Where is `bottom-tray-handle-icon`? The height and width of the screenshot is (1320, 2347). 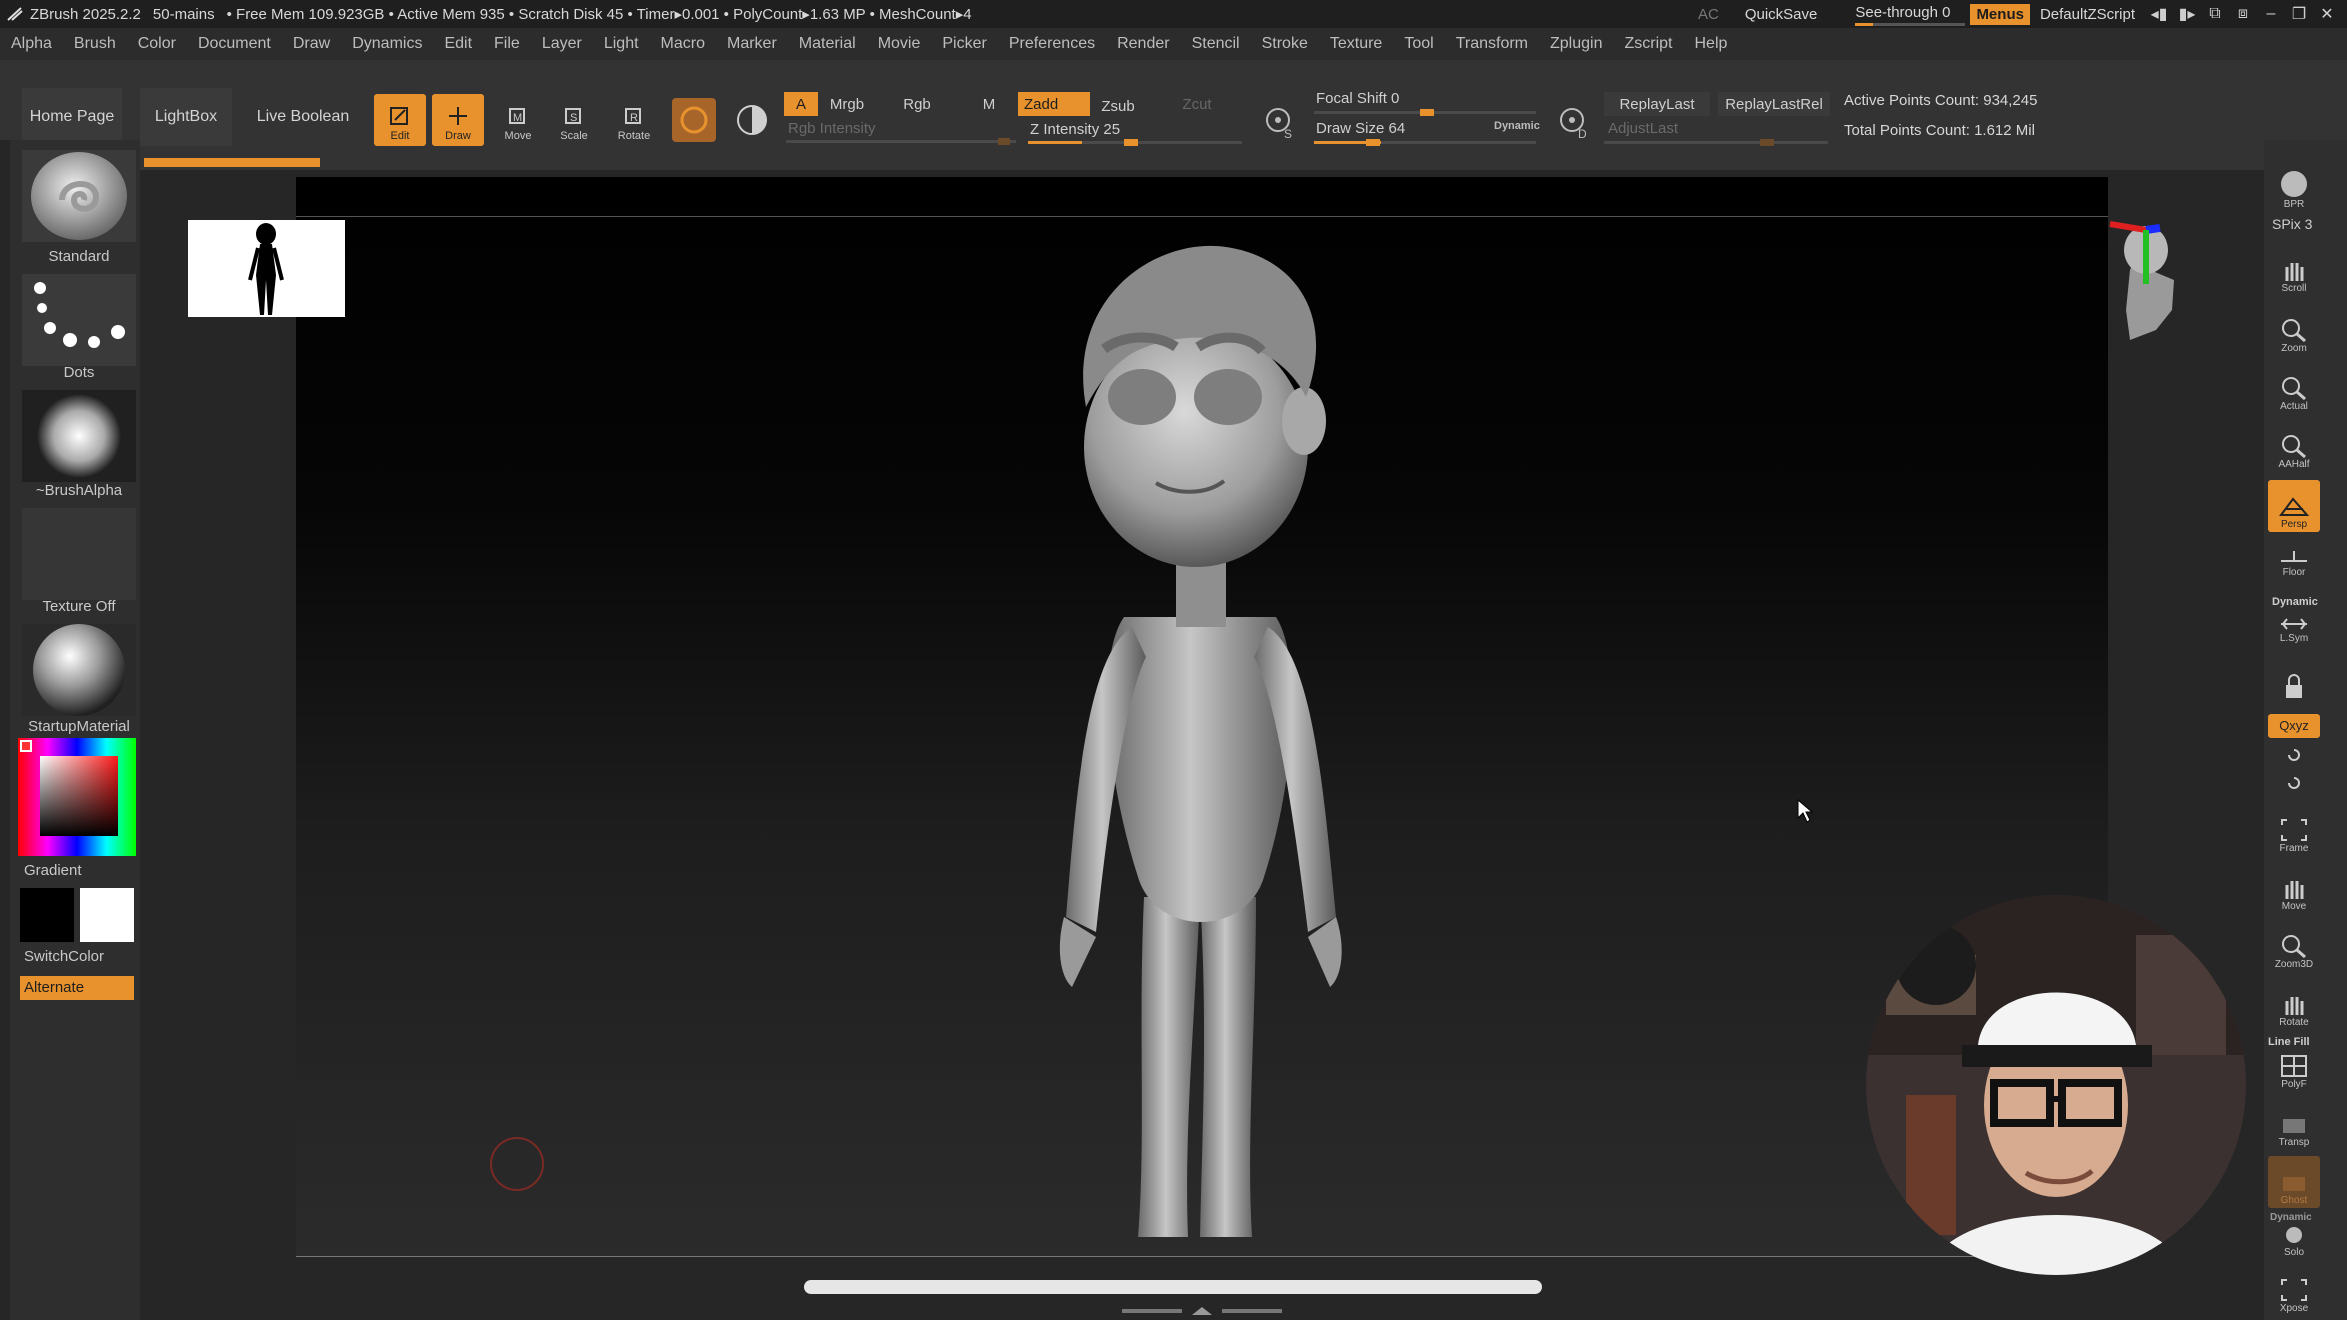
bottom-tray-handle-icon is located at coordinates (1202, 1311).